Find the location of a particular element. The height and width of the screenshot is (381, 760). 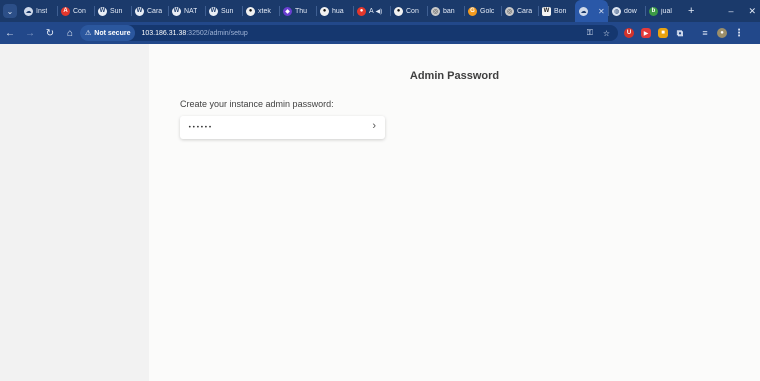

browser-menu-icon: ⋮ is located at coordinates (739, 33).